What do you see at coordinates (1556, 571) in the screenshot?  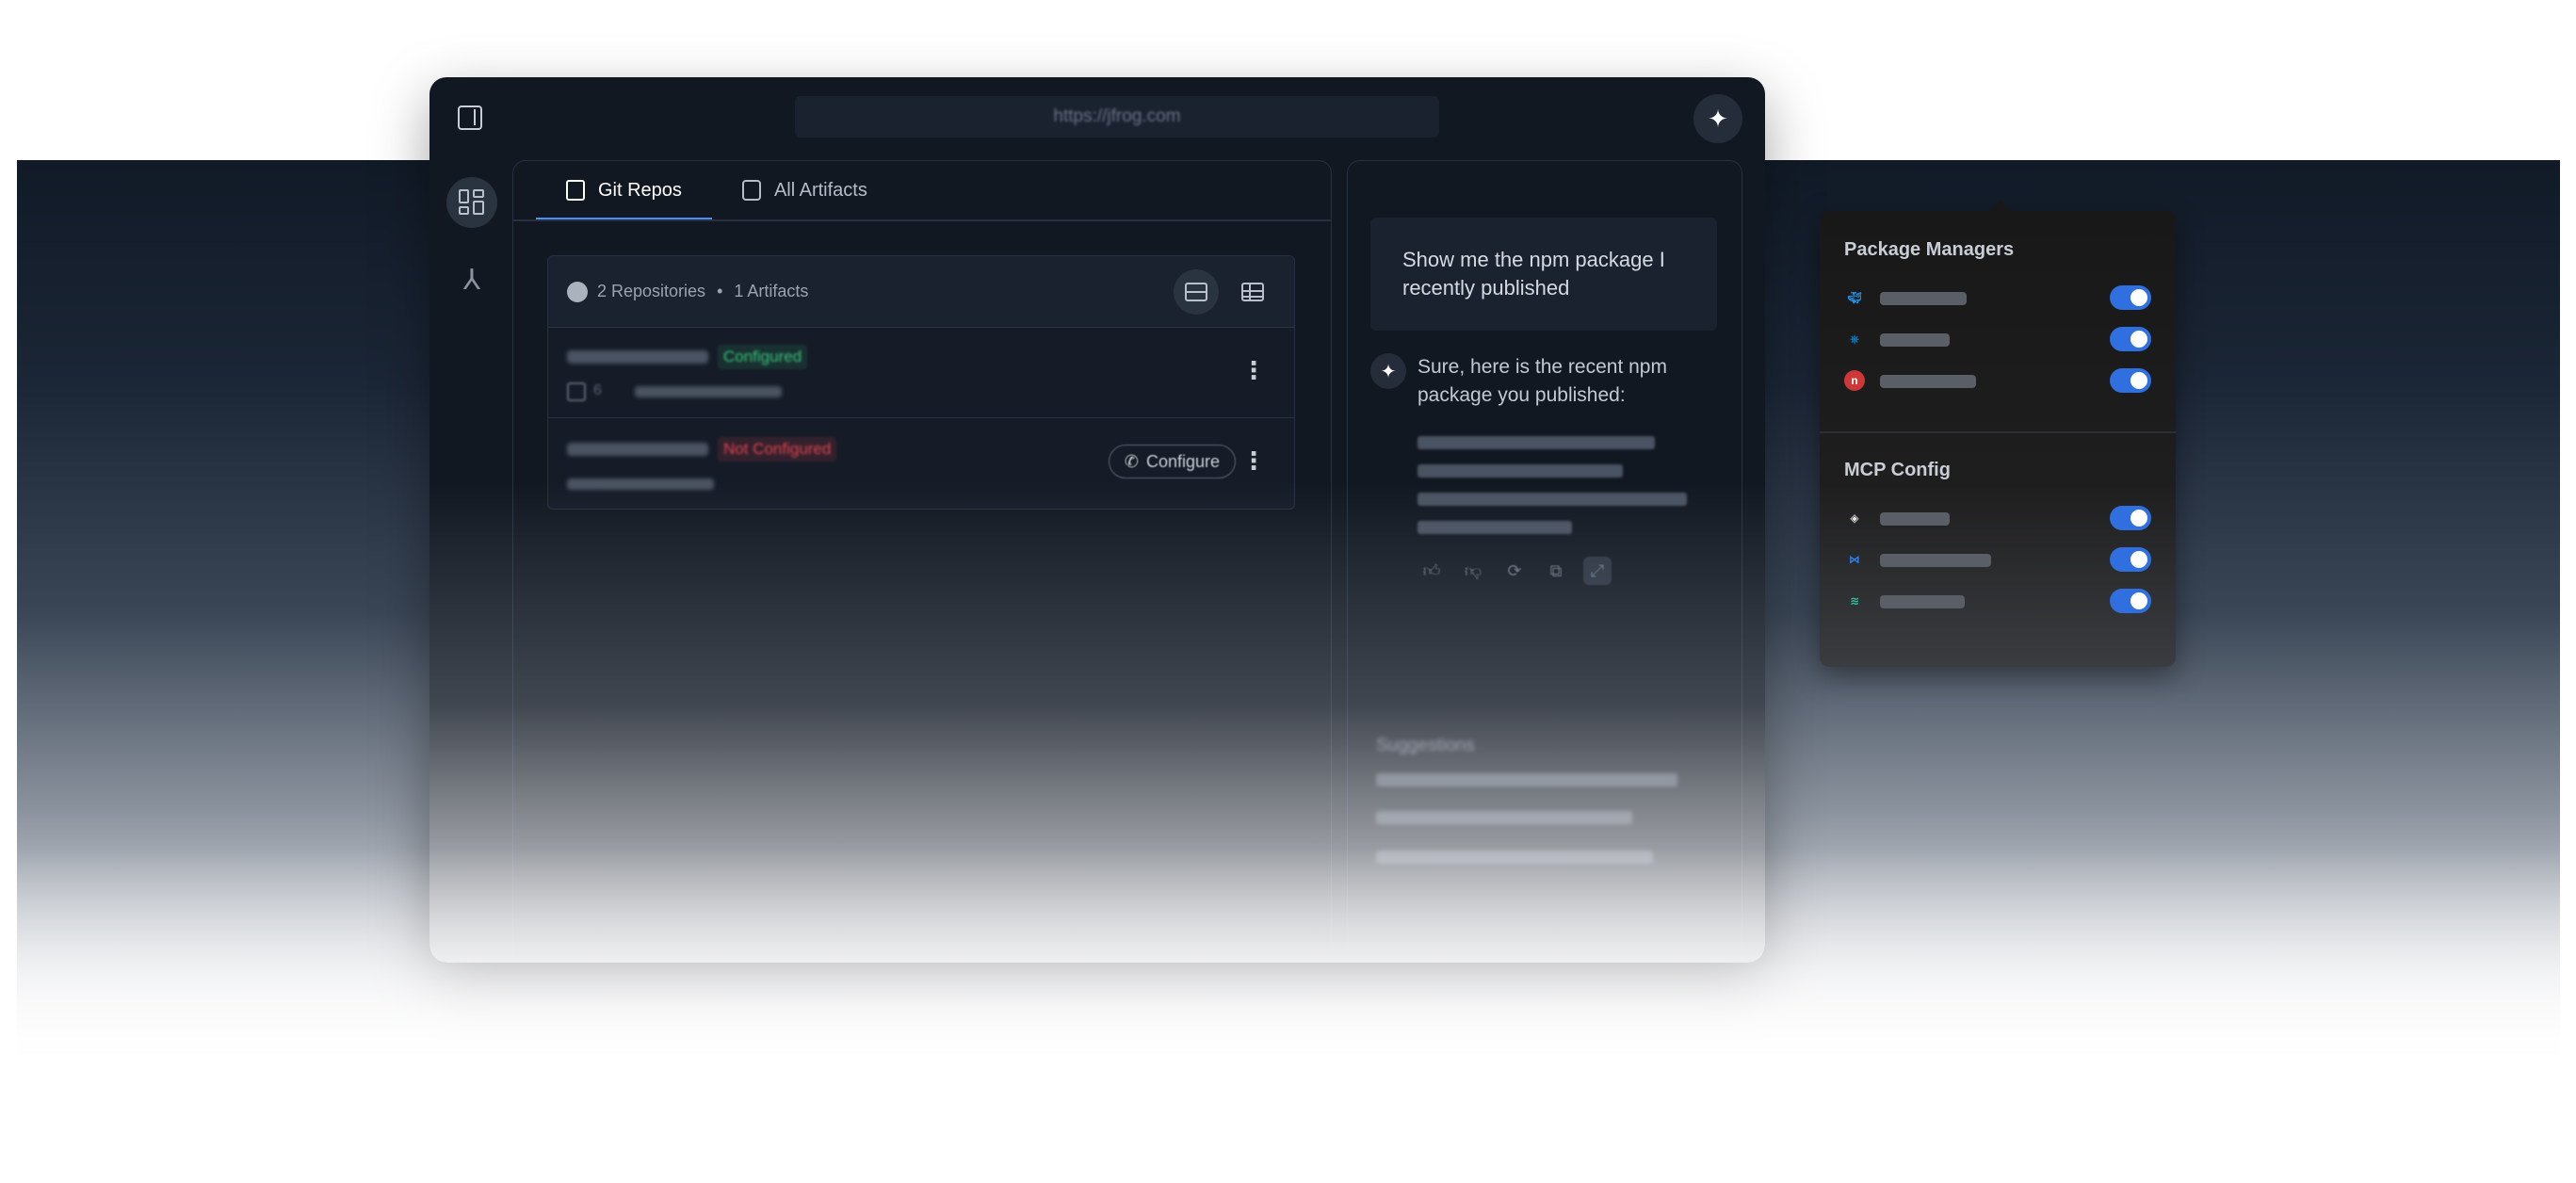 I see `copy-icon: ⧉` at bounding box center [1556, 571].